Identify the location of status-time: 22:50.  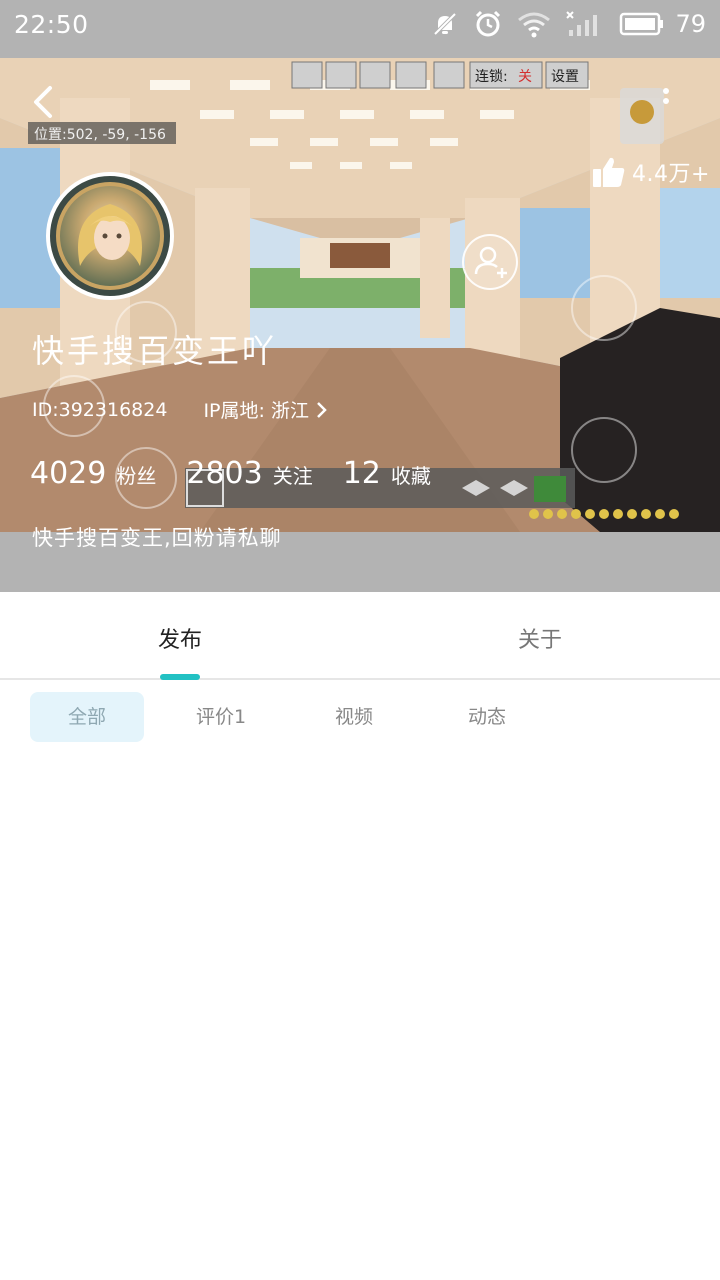
(51, 24).